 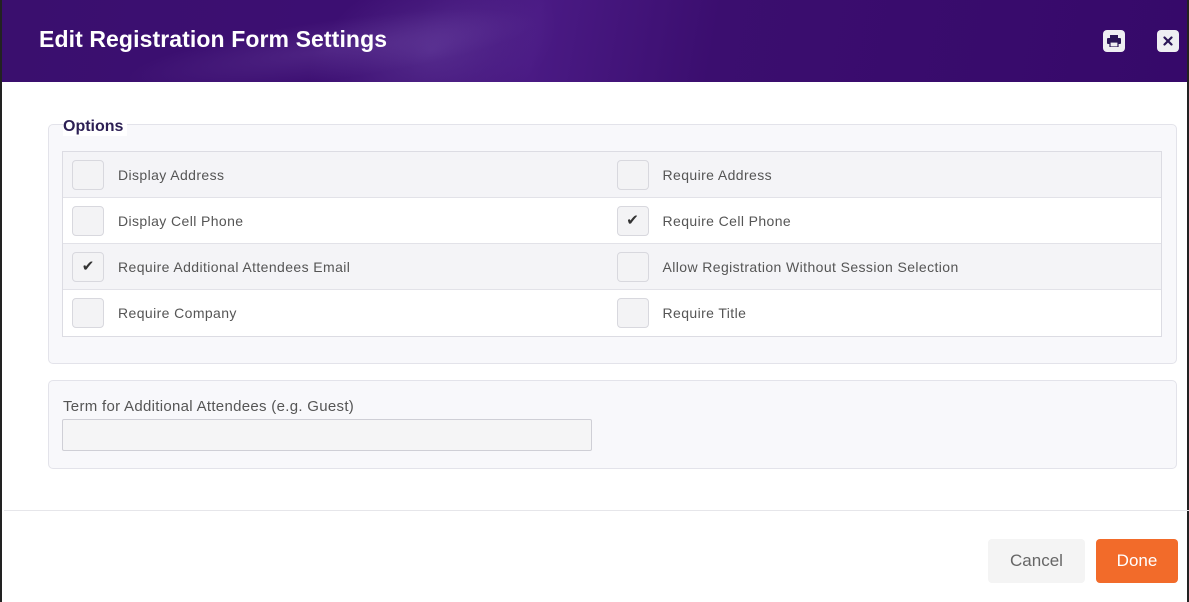 I want to click on require-additional-attendees-email-checkbox: ✔, so click(x=88, y=266).